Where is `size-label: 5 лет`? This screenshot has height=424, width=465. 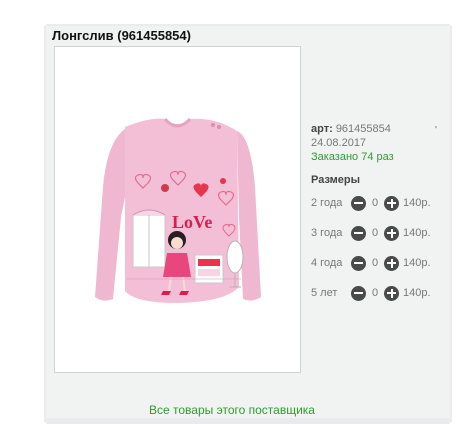 size-label: 5 лет is located at coordinates (324, 293).